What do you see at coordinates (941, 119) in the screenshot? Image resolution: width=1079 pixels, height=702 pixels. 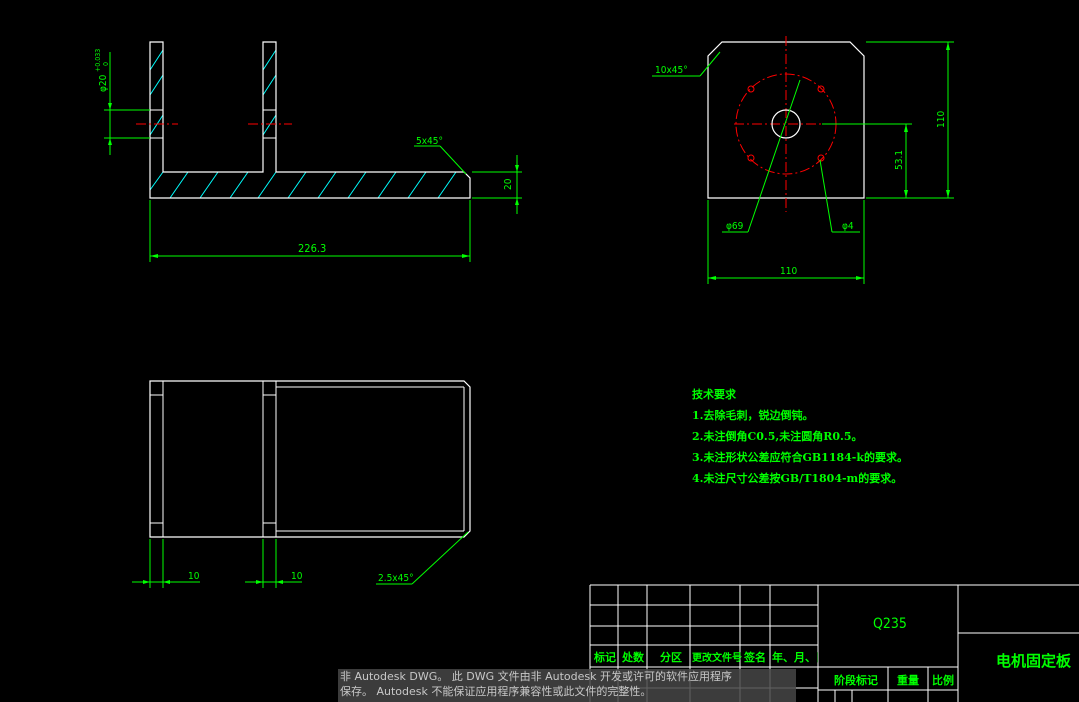 I see `dim-height-side: 110` at bounding box center [941, 119].